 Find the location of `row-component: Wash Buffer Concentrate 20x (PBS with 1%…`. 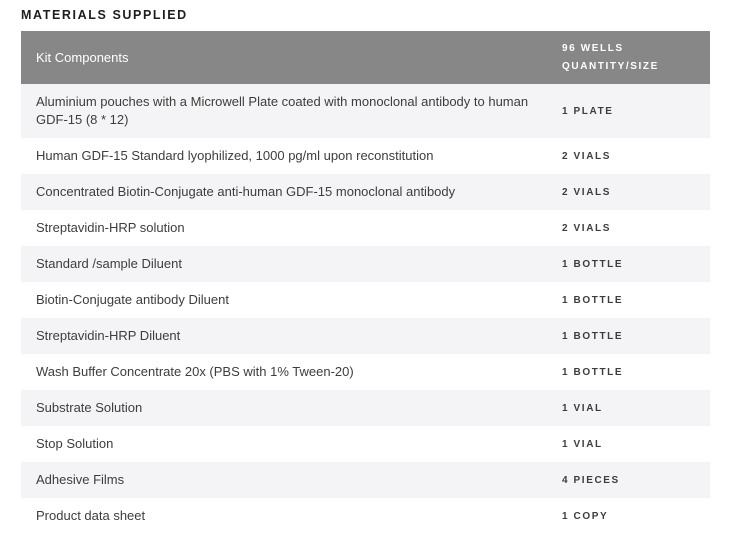

row-component: Wash Buffer Concentrate 20x (PBS with 1%… is located at coordinates (195, 371).